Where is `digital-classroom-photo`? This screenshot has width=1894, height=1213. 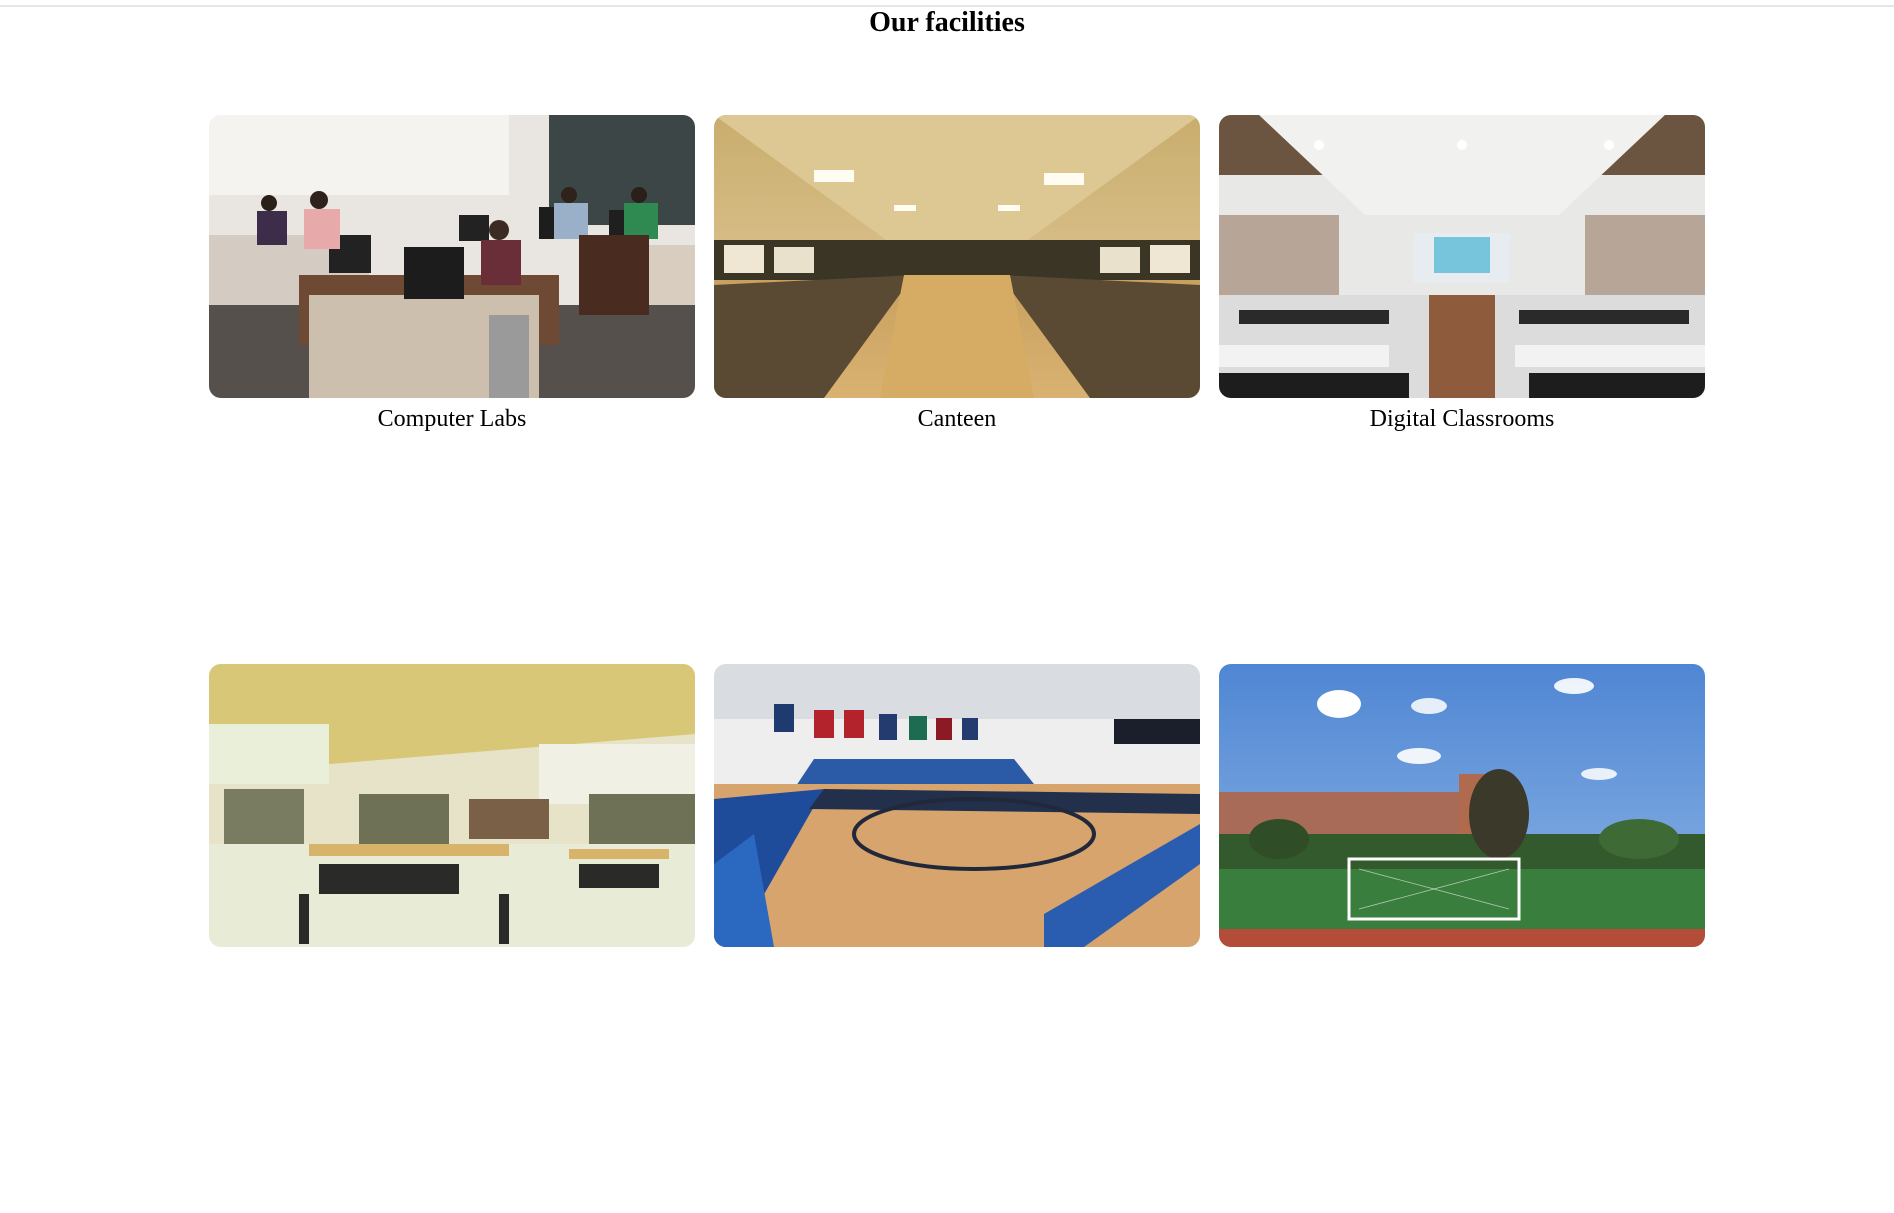 digital-classroom-photo is located at coordinates (1462, 256).